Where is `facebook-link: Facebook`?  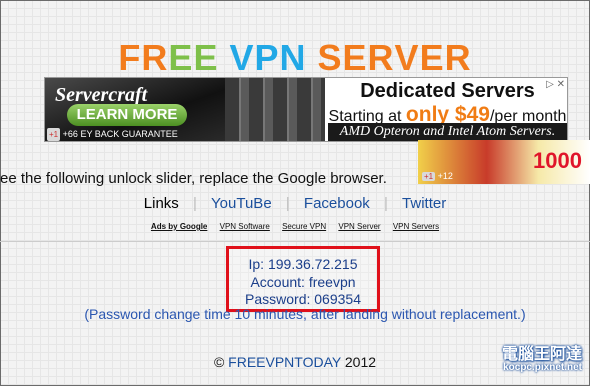
facebook-link: Facebook is located at coordinates (337, 203).